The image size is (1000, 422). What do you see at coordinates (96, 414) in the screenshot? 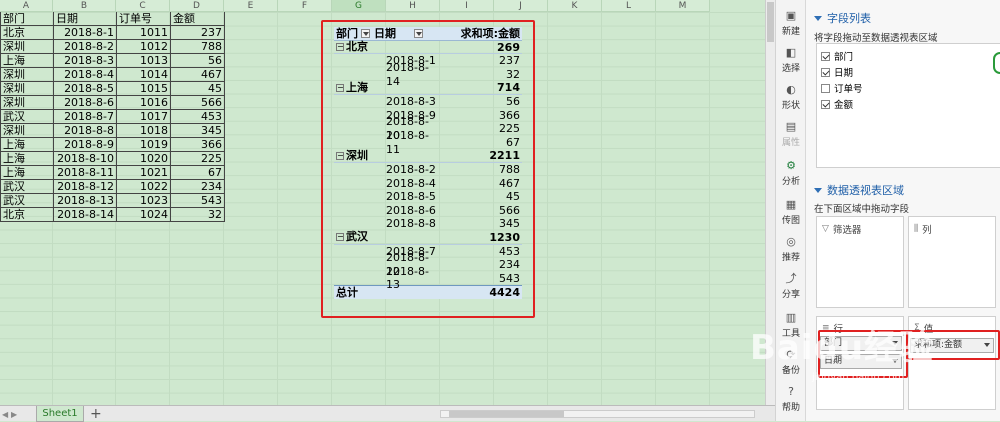
I see `add-sheet-button: +` at bounding box center [96, 414].